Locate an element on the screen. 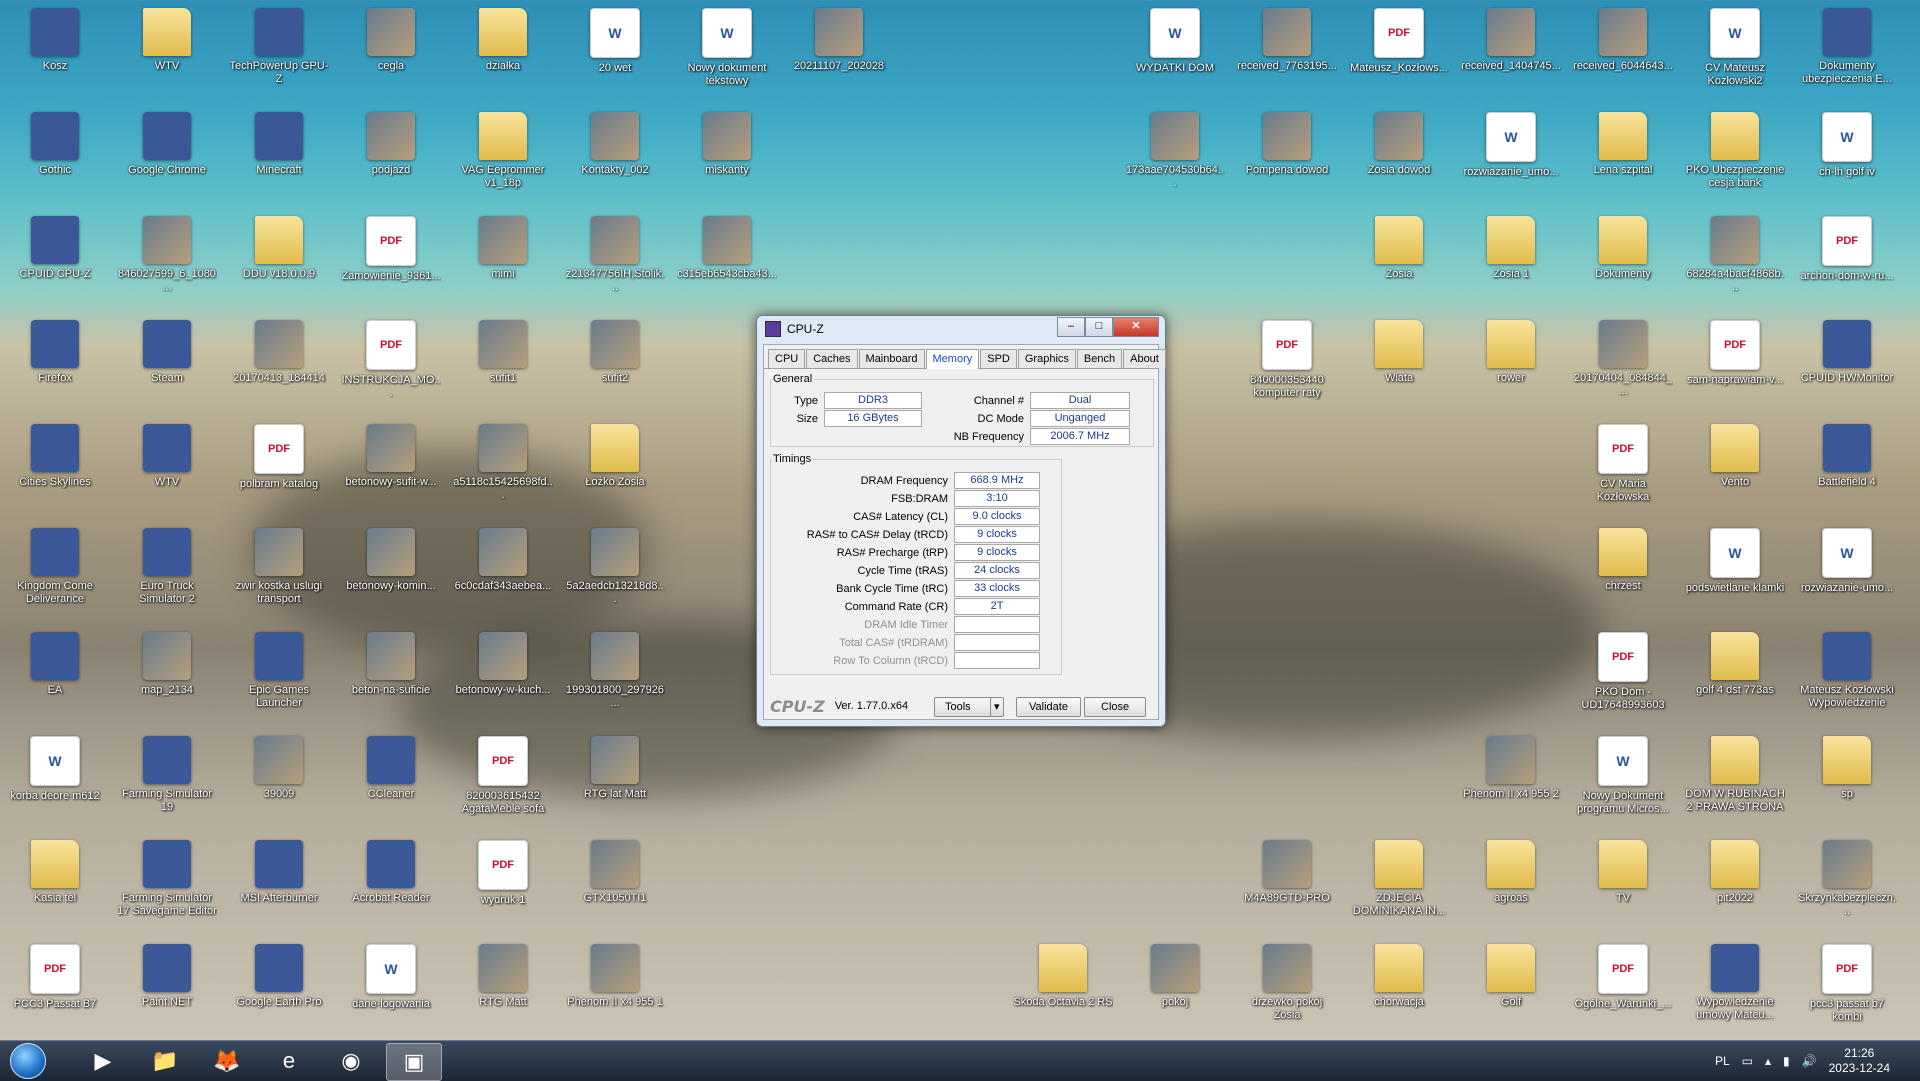  volume-icon: 🔊 is located at coordinates (1809, 1061).